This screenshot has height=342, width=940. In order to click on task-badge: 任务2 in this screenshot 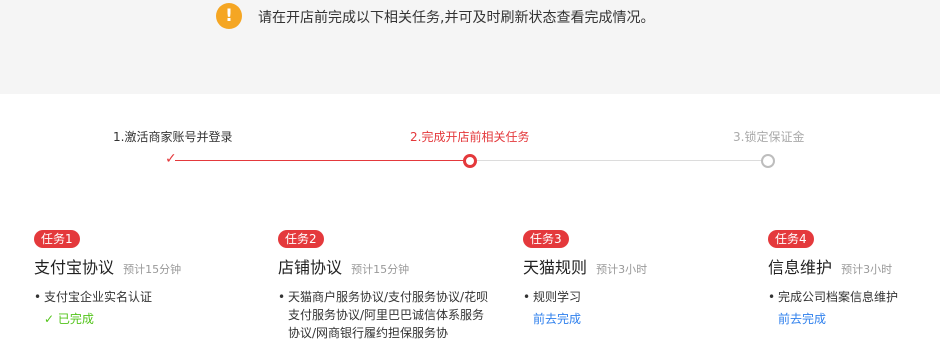, I will do `click(301, 239)`.